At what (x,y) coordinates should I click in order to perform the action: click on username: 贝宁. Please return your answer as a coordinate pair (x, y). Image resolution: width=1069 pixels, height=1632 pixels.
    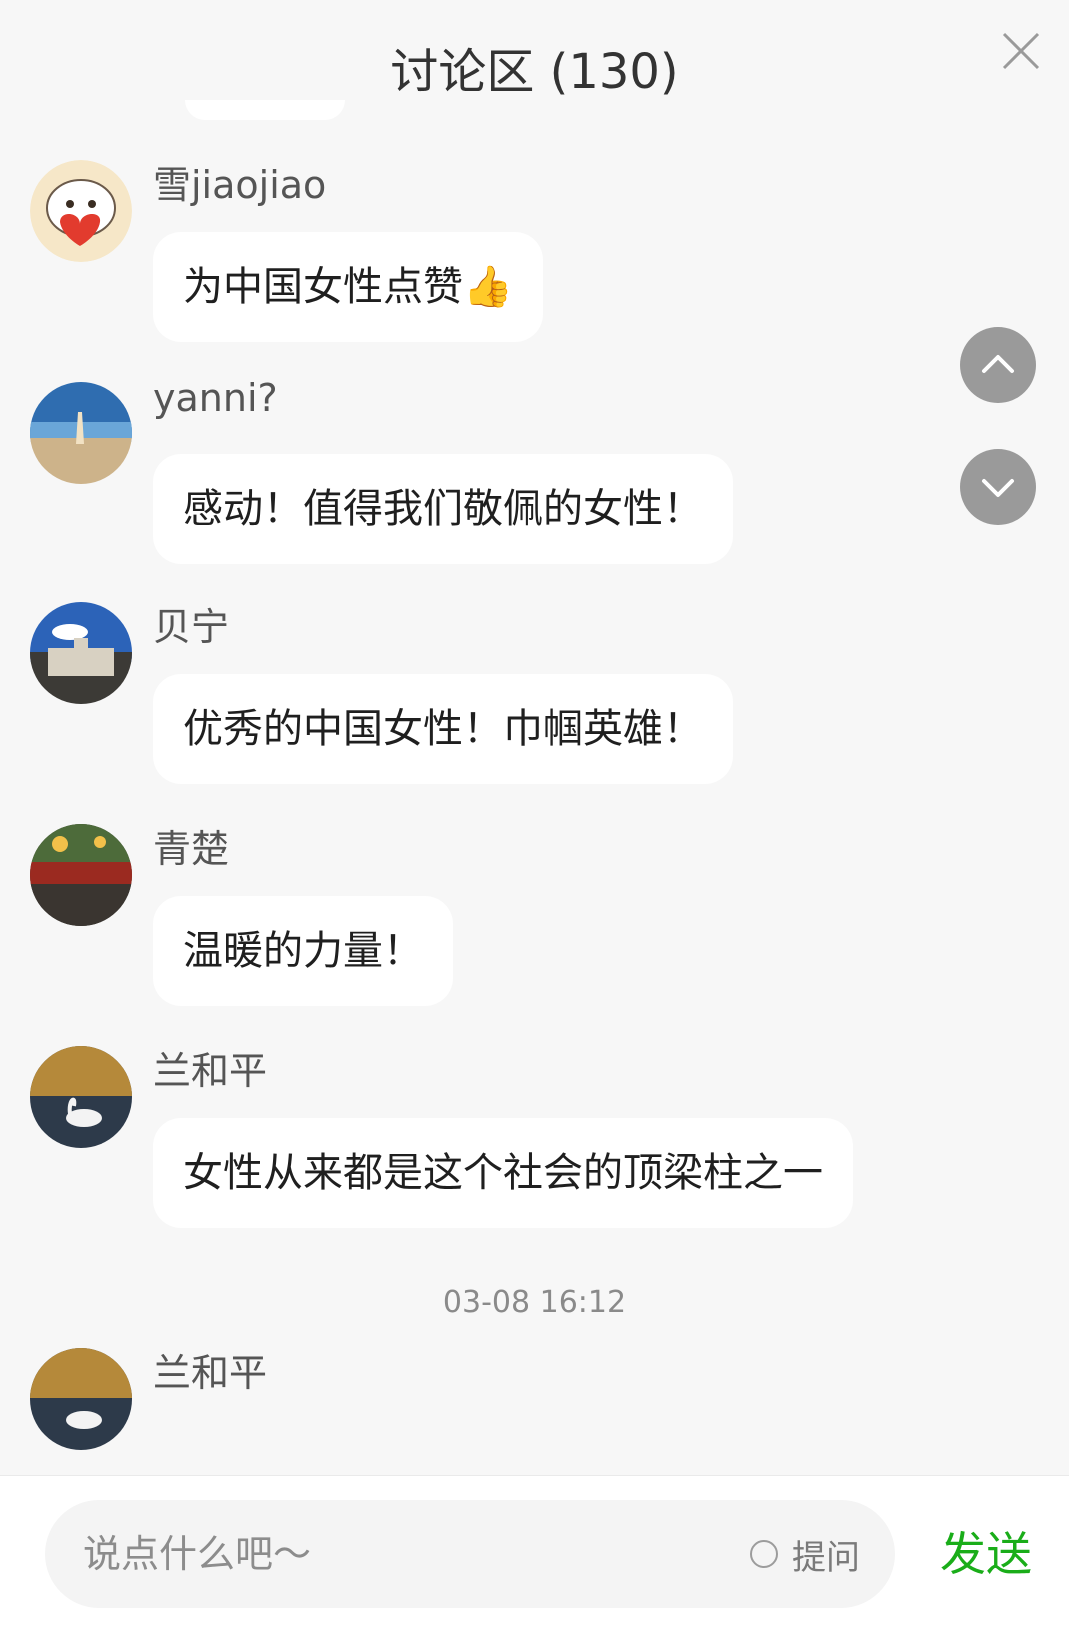
    Looking at the image, I should click on (191, 627).